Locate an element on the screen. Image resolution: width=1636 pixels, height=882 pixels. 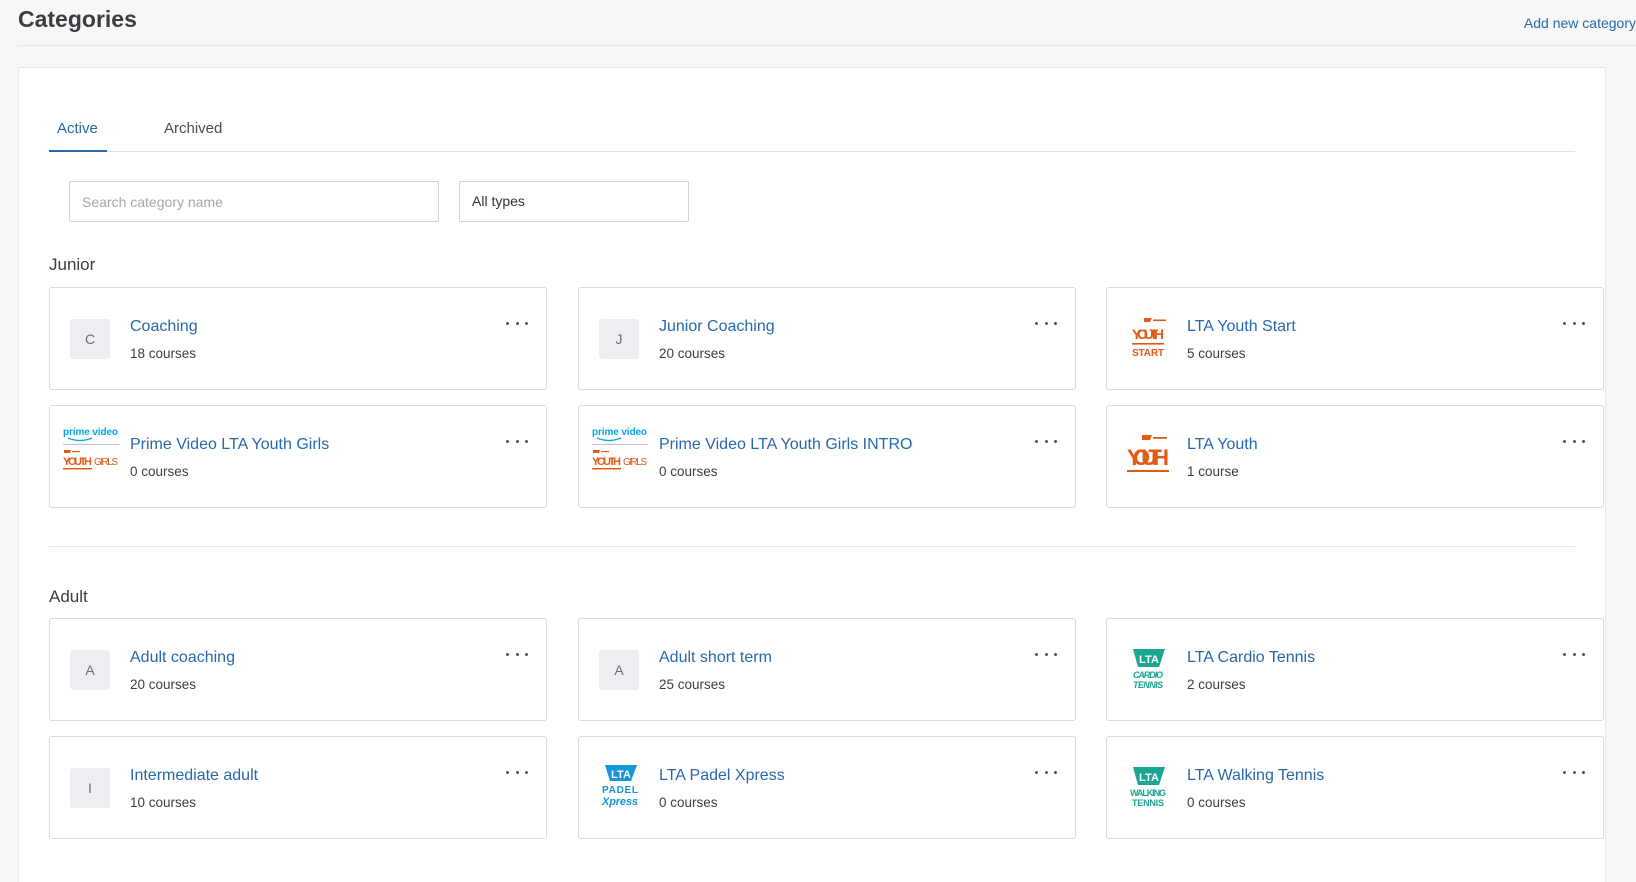
section-heading-adult: Adult is located at coordinates (68, 596).